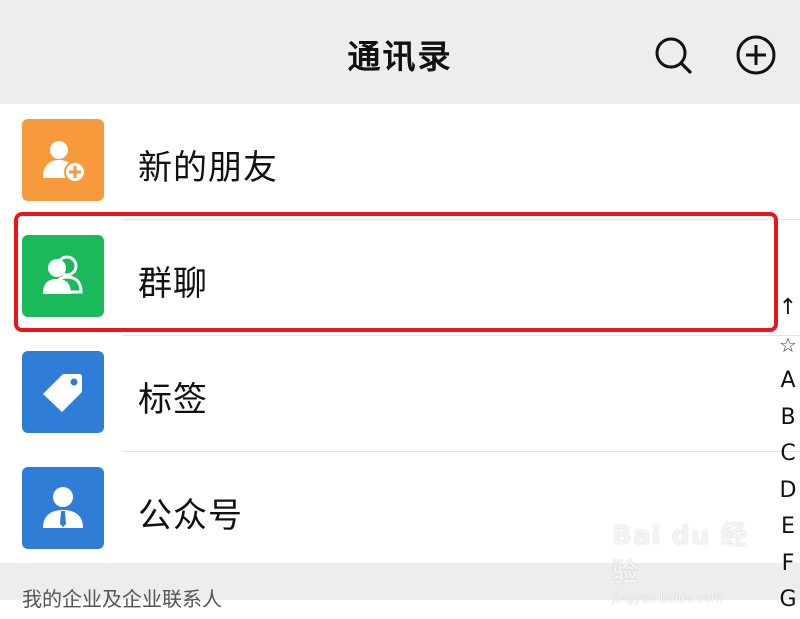 The image size is (800, 619). Describe the element at coordinates (788, 491) in the screenshot. I see `index-item-d: D` at that location.